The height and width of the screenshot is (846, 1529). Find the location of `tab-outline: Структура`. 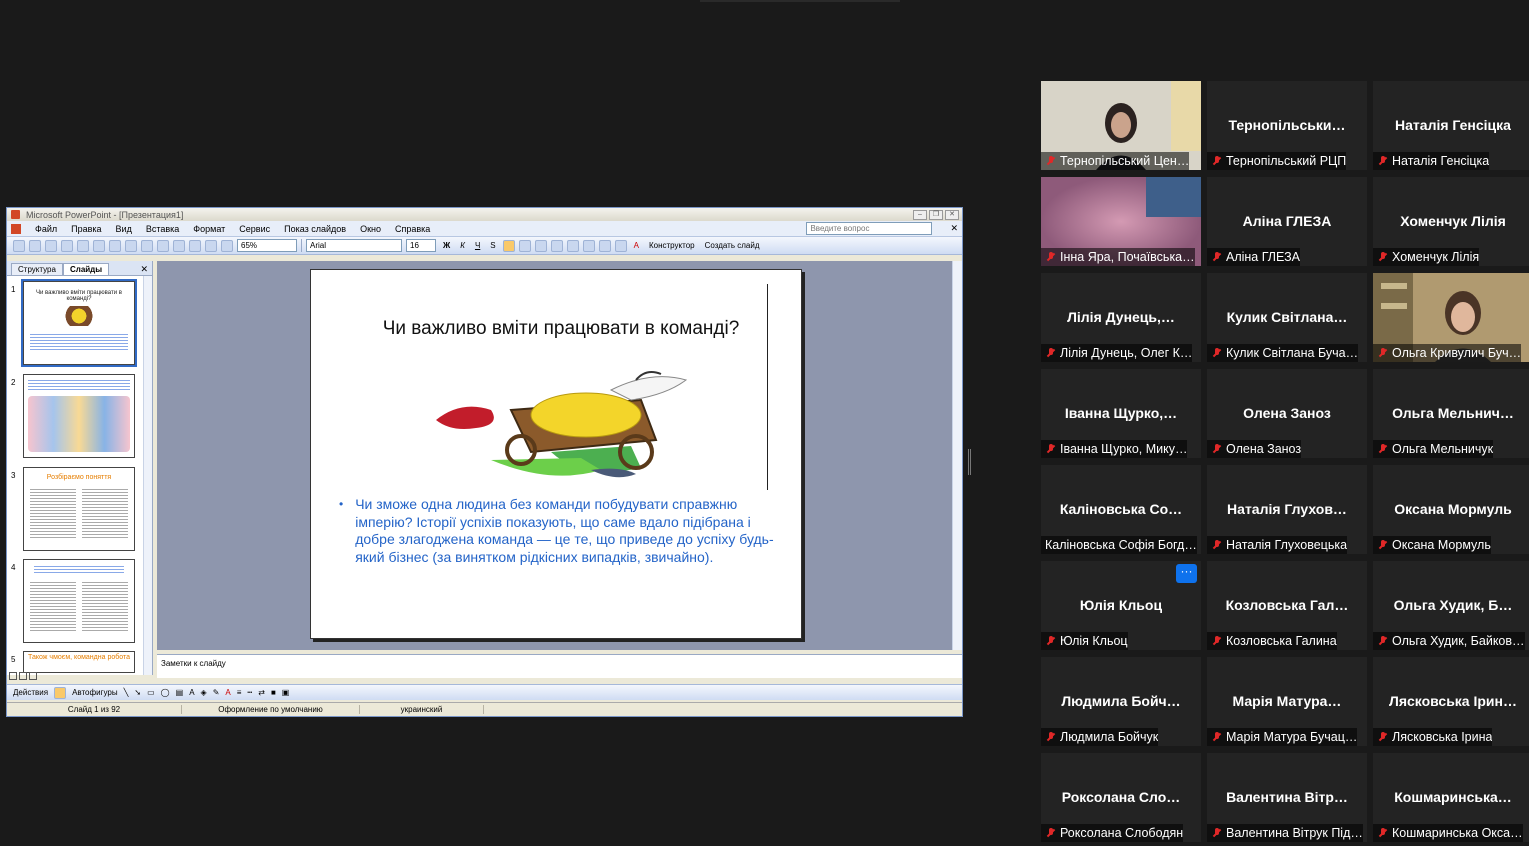

tab-outline: Структура is located at coordinates (37, 269).